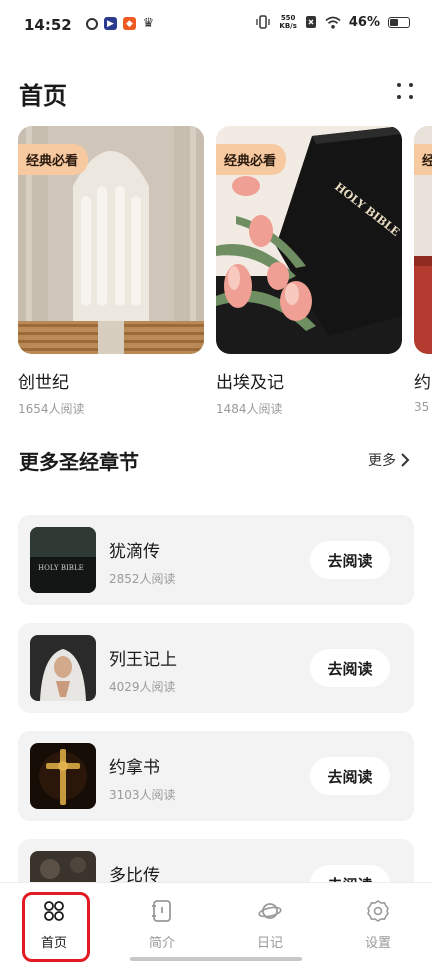 This screenshot has height=964, width=432. Describe the element at coordinates (405, 460) in the screenshot. I see `chevron-right-icon` at that location.